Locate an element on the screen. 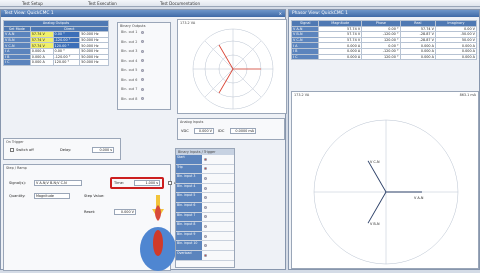  binary-input-row: Bin. input 6 is located at coordinates (205, 207).